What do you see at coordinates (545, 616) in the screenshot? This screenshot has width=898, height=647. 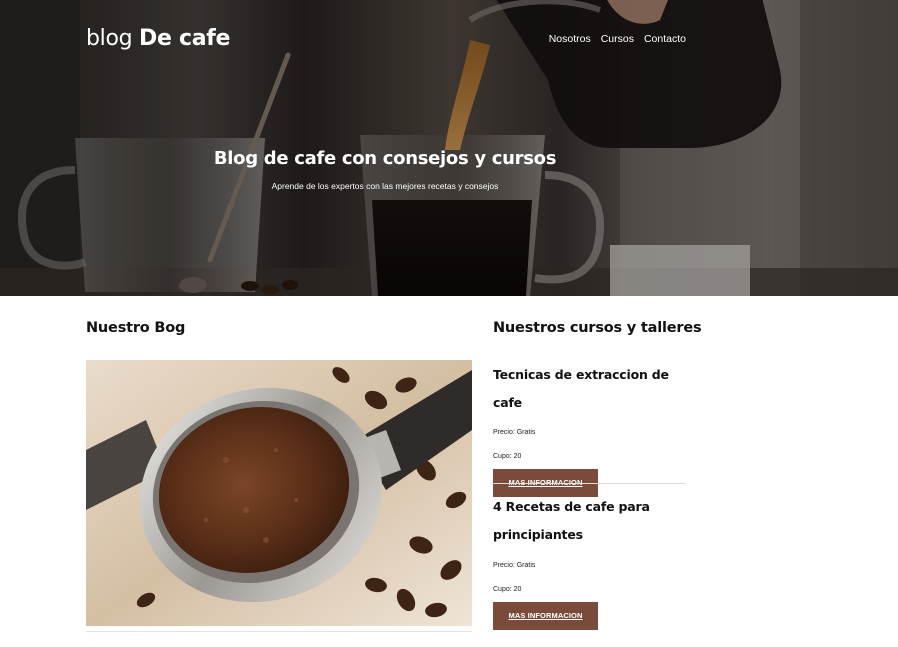 I see `more-info-button: MAS INFORMACION` at bounding box center [545, 616].